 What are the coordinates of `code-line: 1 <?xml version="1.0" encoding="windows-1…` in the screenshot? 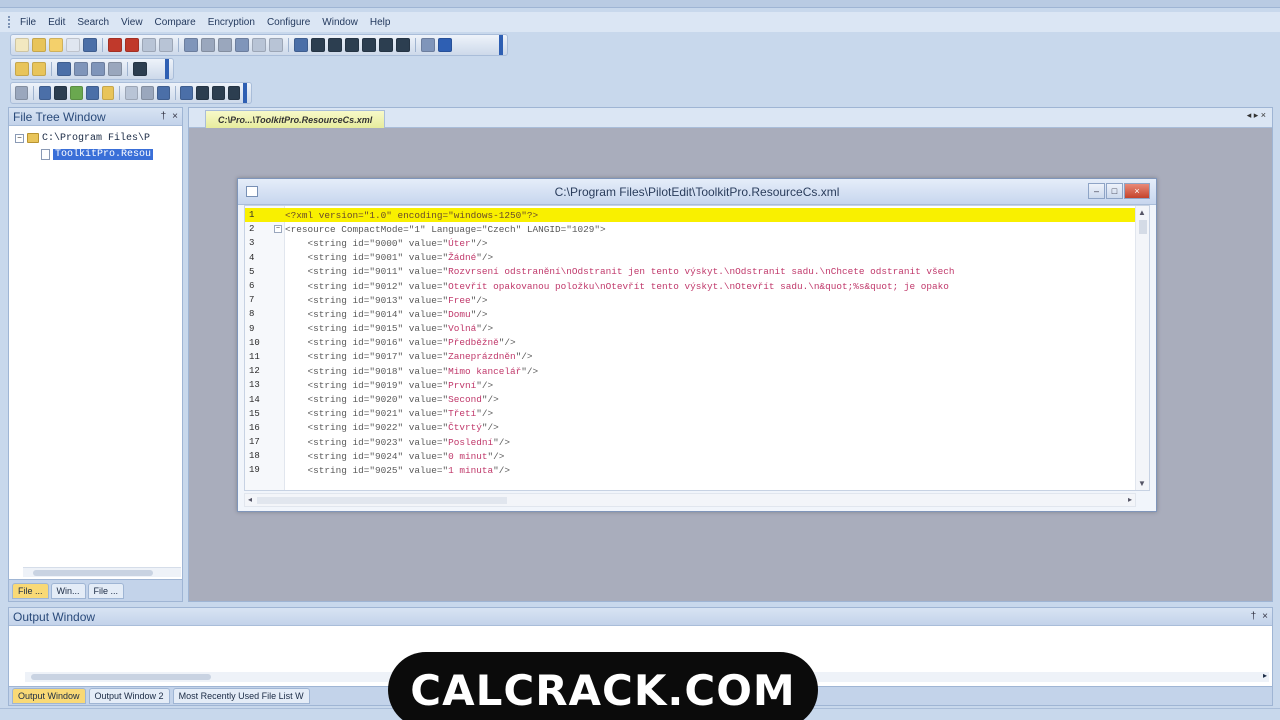 It's located at (690, 215).